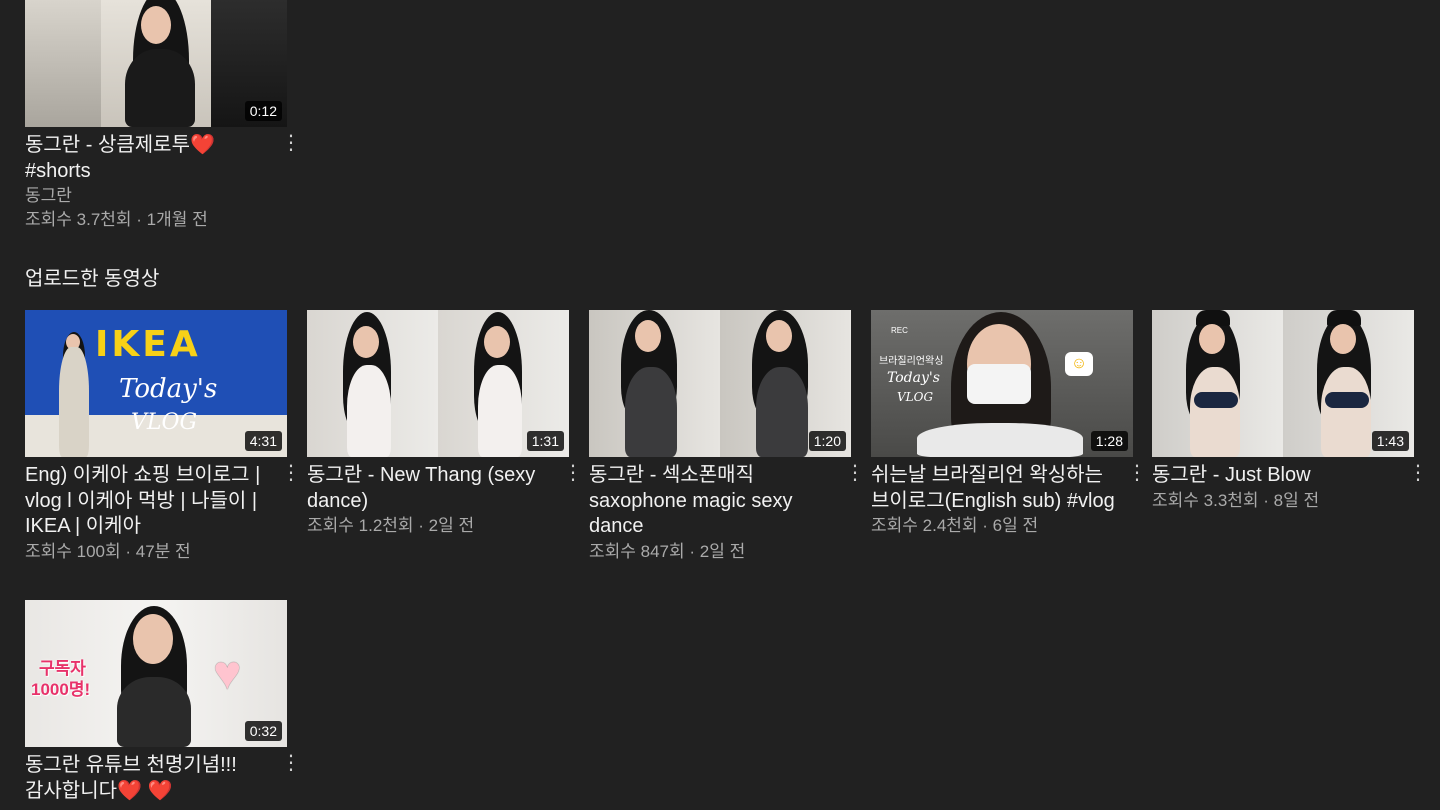 The image size is (1440, 810). I want to click on video-title-hashtag: #shorts, so click(58, 170).